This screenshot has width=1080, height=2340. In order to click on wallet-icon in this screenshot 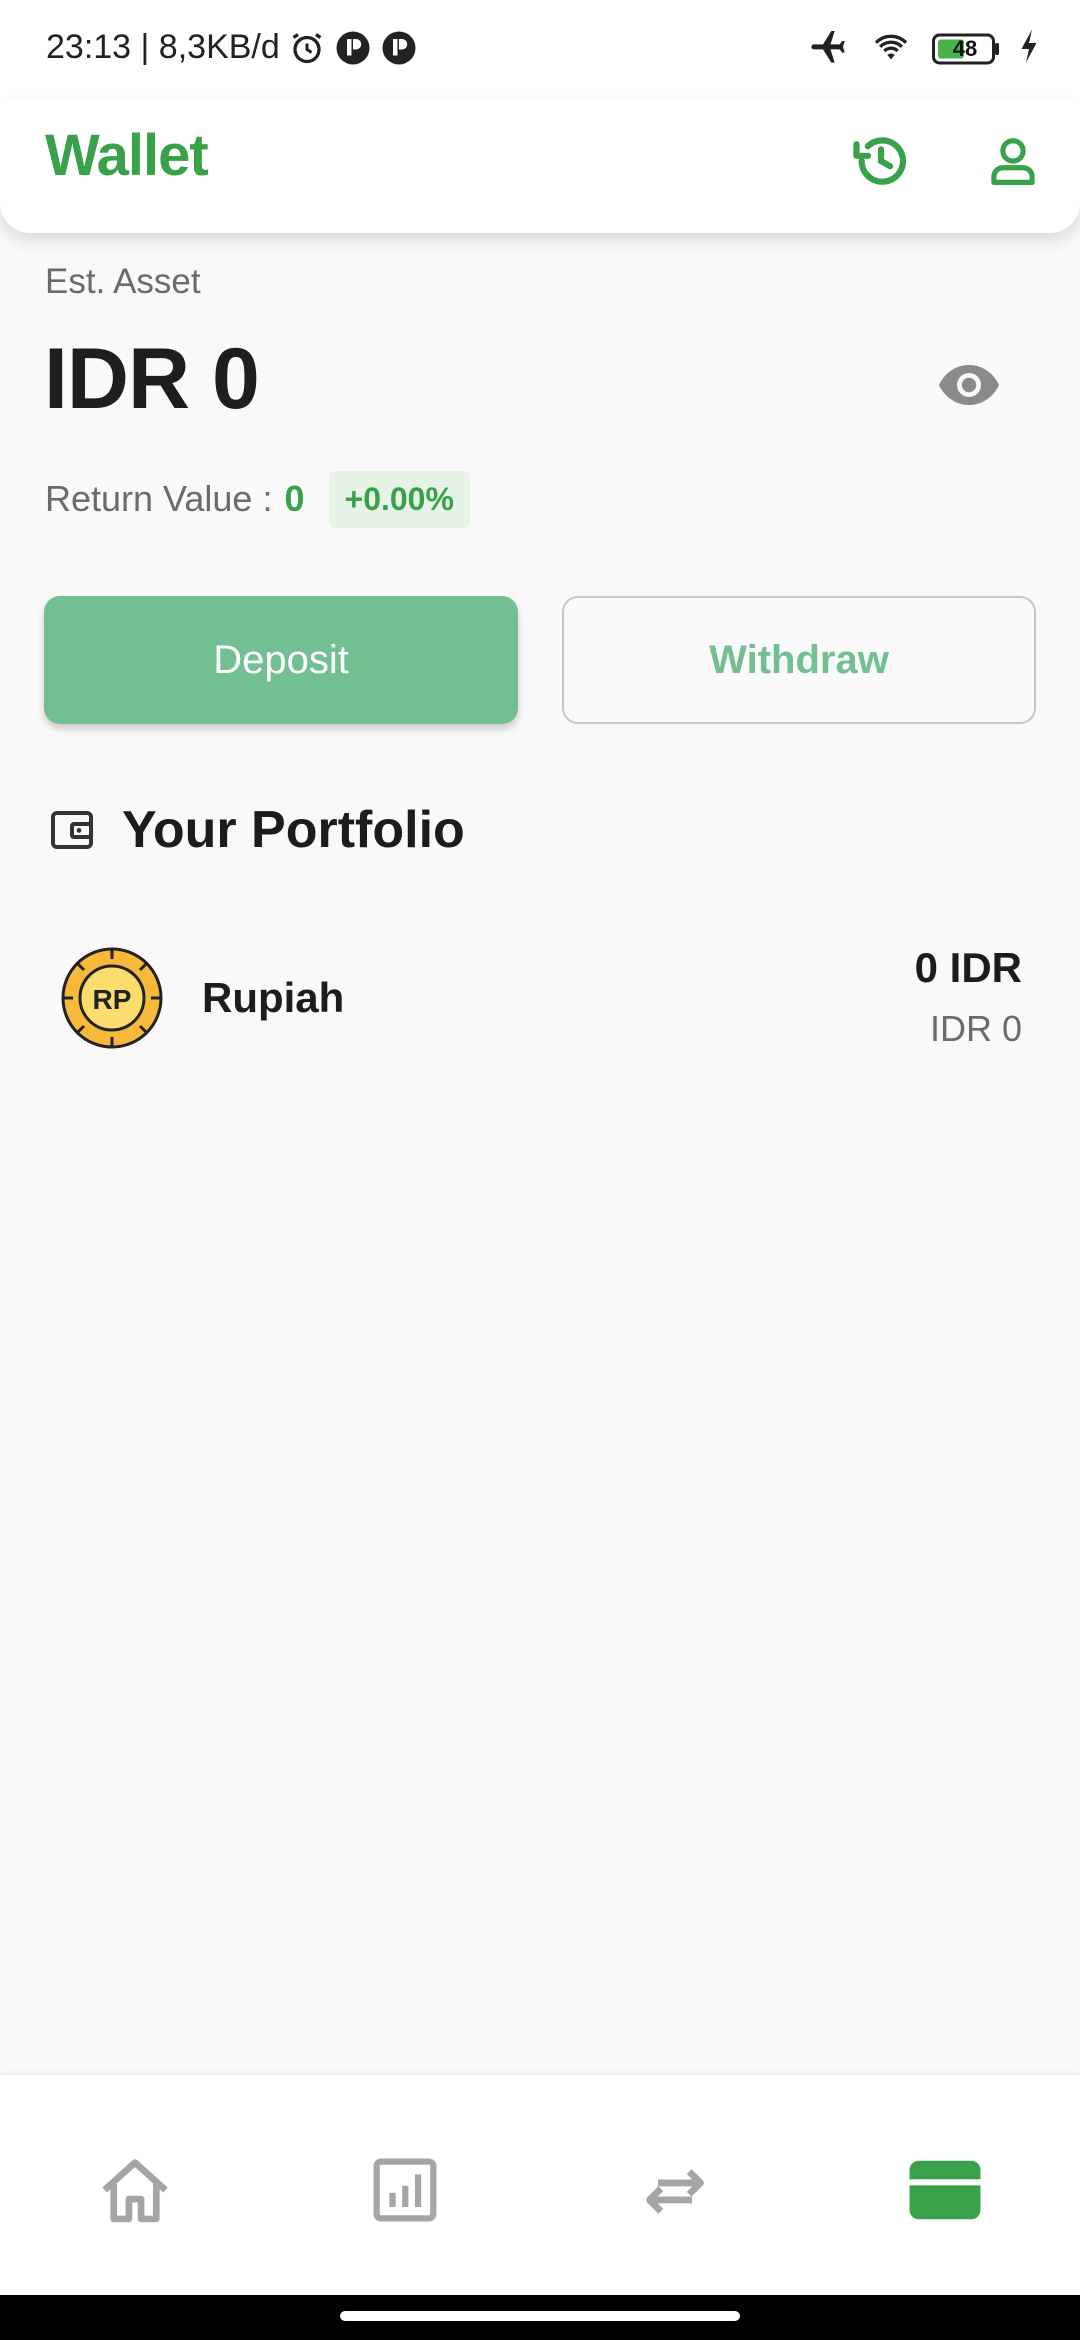, I will do `click(945, 2190)`.